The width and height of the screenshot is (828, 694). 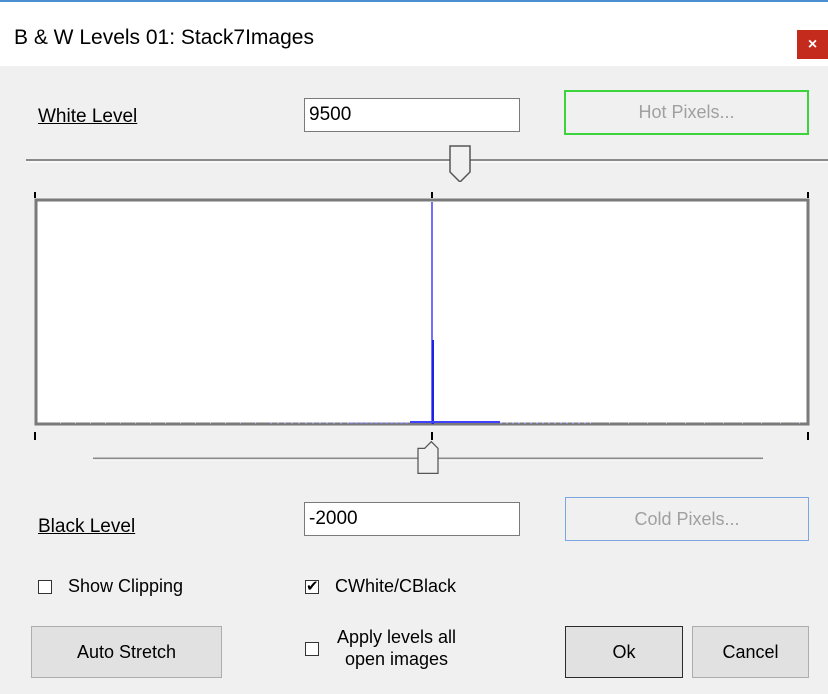 I want to click on show-clipping-label: Show Clipping, so click(x=126, y=586).